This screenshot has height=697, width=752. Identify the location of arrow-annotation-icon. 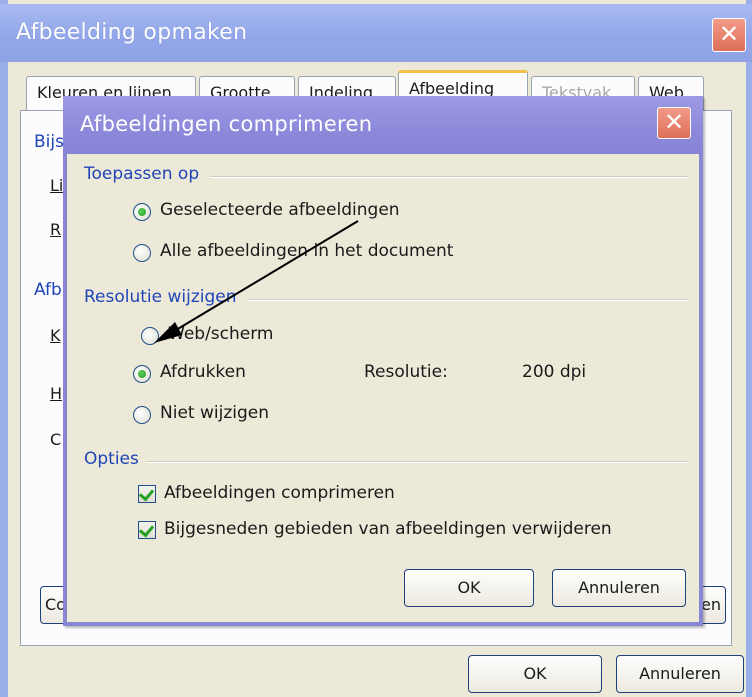
(256, 281).